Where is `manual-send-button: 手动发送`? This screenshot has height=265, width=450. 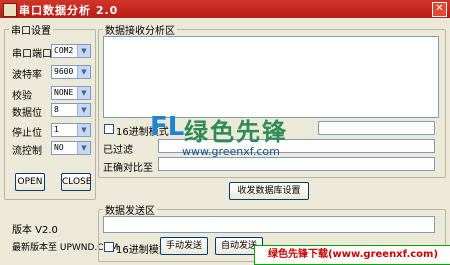 manual-send-button: 手动发送 is located at coordinates (184, 246).